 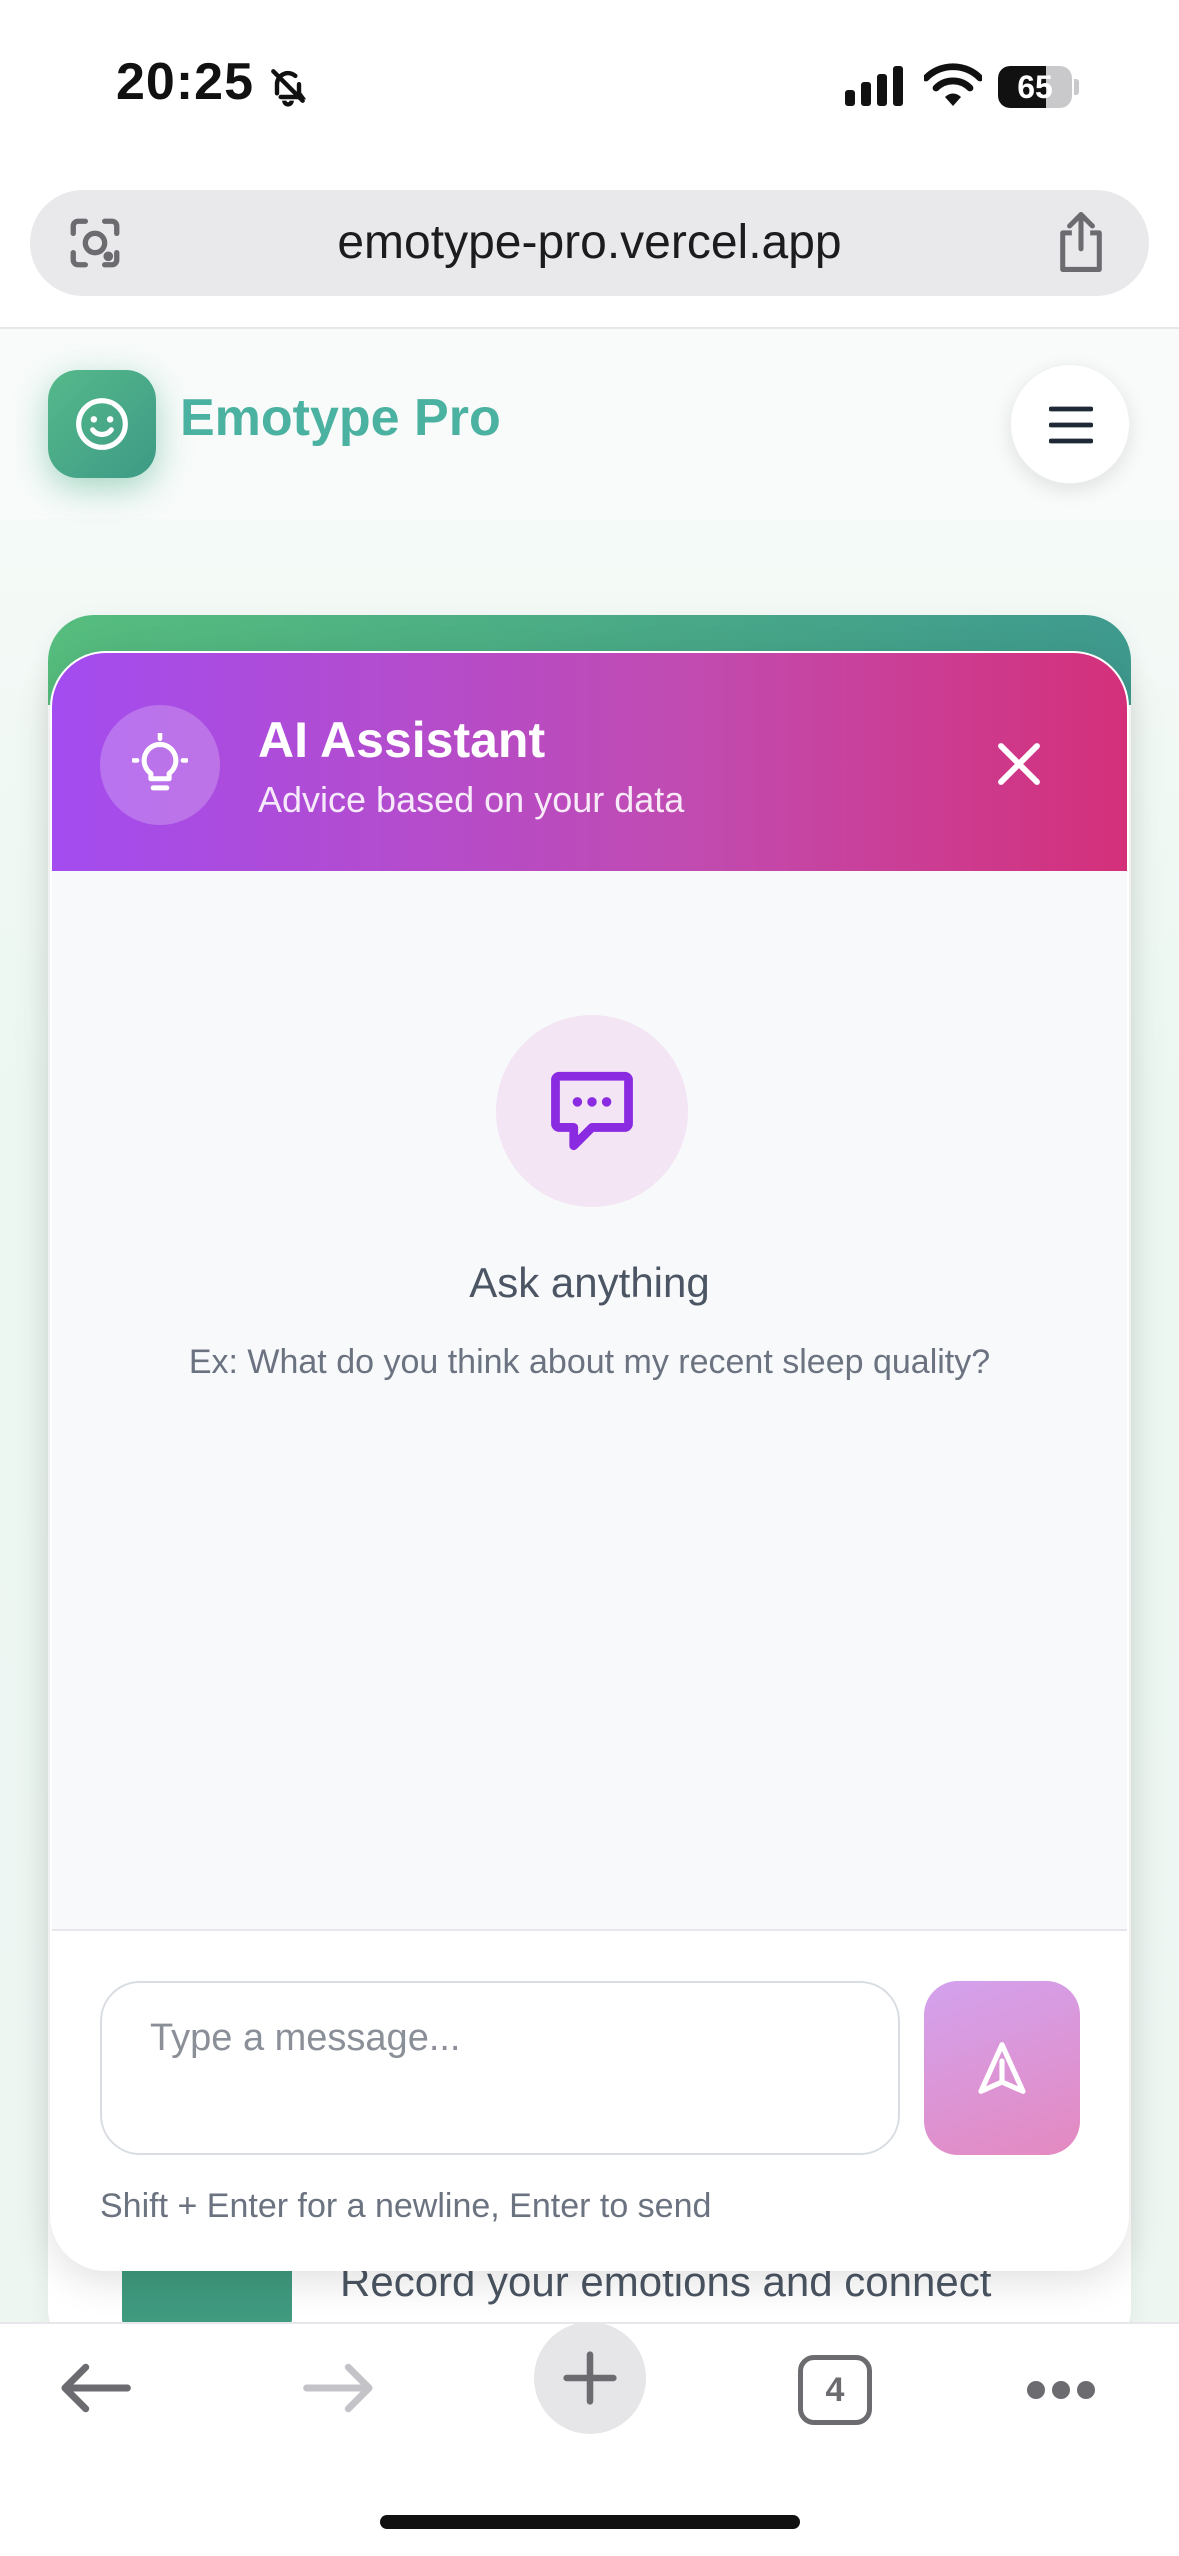 I want to click on signal-icon, so click(x=874, y=86).